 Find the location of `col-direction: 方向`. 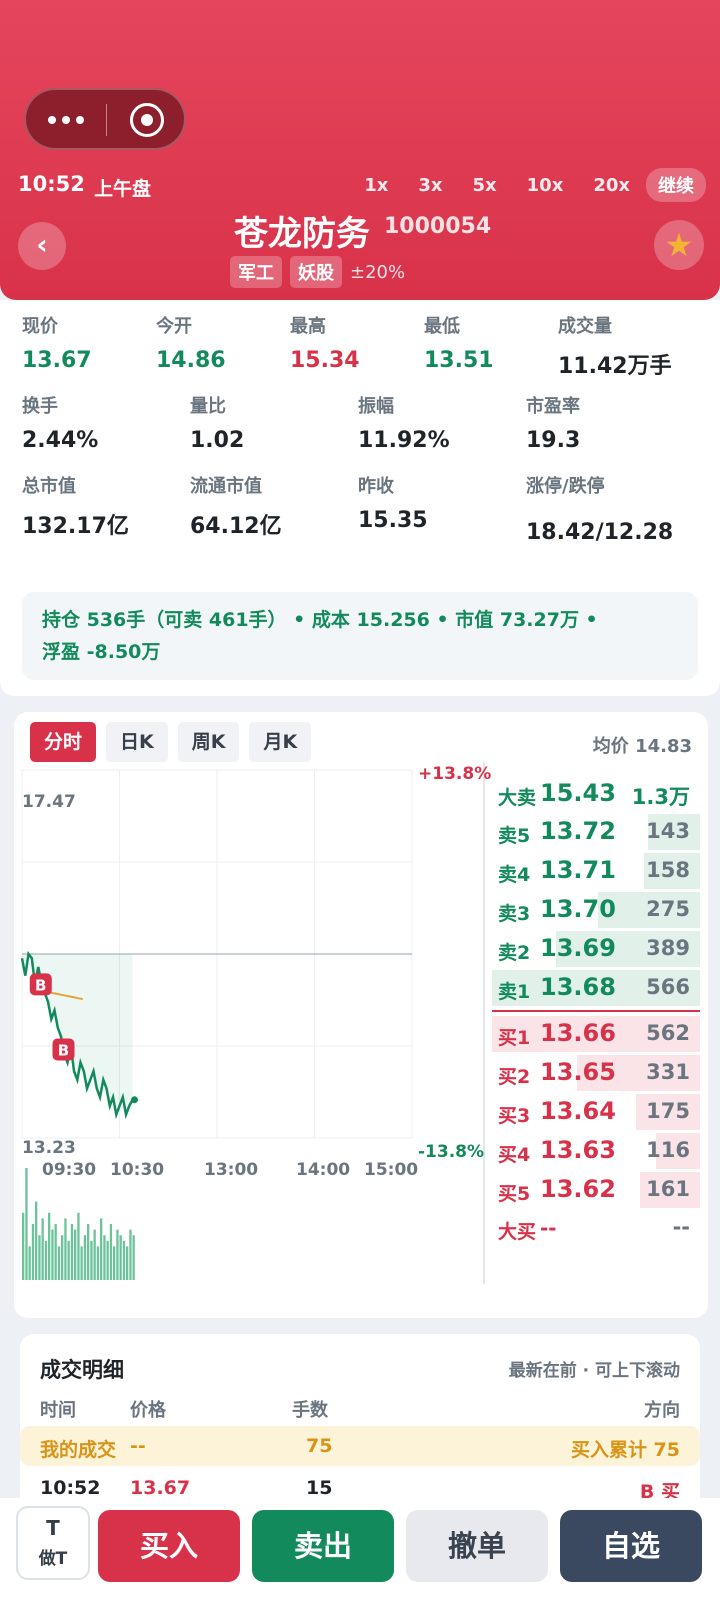

col-direction: 方向 is located at coordinates (662, 1410).